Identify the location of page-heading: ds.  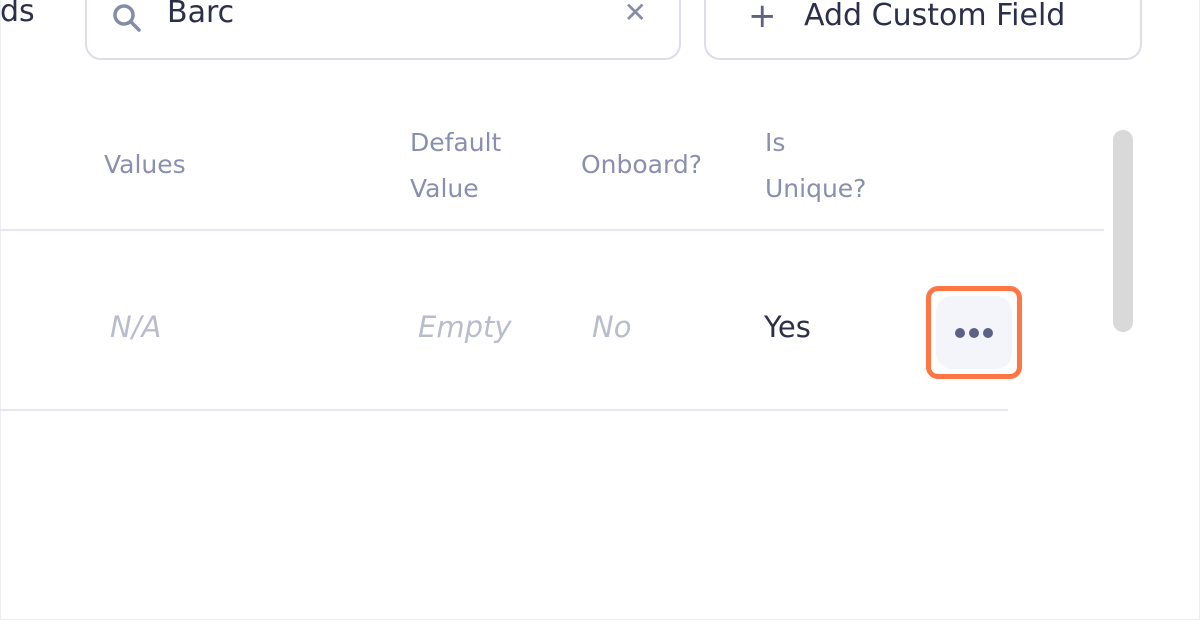
(17, 14).